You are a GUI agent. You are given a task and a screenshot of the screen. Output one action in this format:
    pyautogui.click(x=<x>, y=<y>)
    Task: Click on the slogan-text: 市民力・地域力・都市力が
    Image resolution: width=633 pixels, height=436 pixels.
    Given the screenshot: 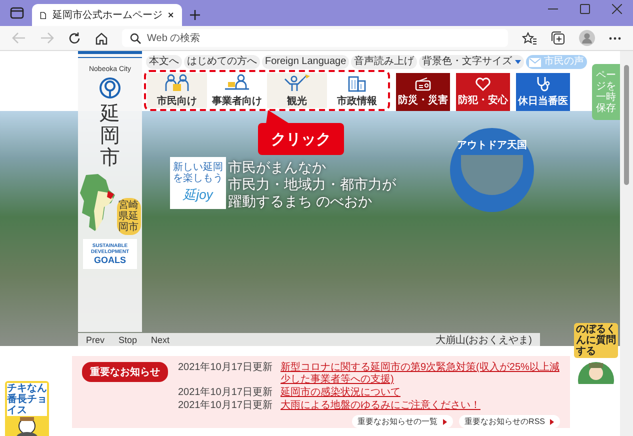 What is the action you would take?
    pyautogui.click(x=312, y=184)
    